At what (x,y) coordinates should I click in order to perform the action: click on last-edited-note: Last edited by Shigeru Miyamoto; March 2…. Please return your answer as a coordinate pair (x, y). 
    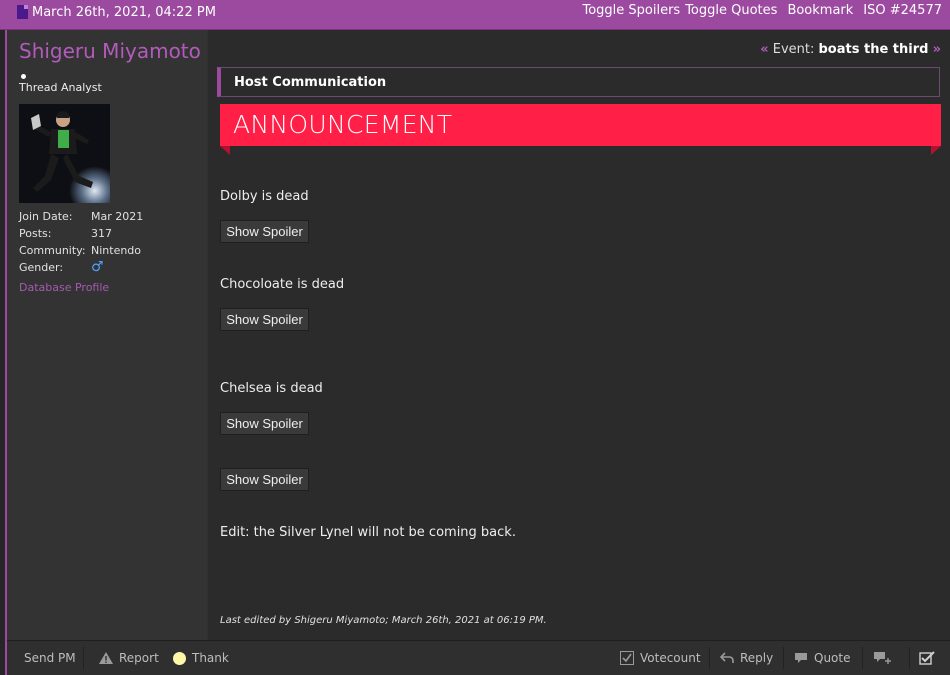
    Looking at the image, I should click on (383, 620).